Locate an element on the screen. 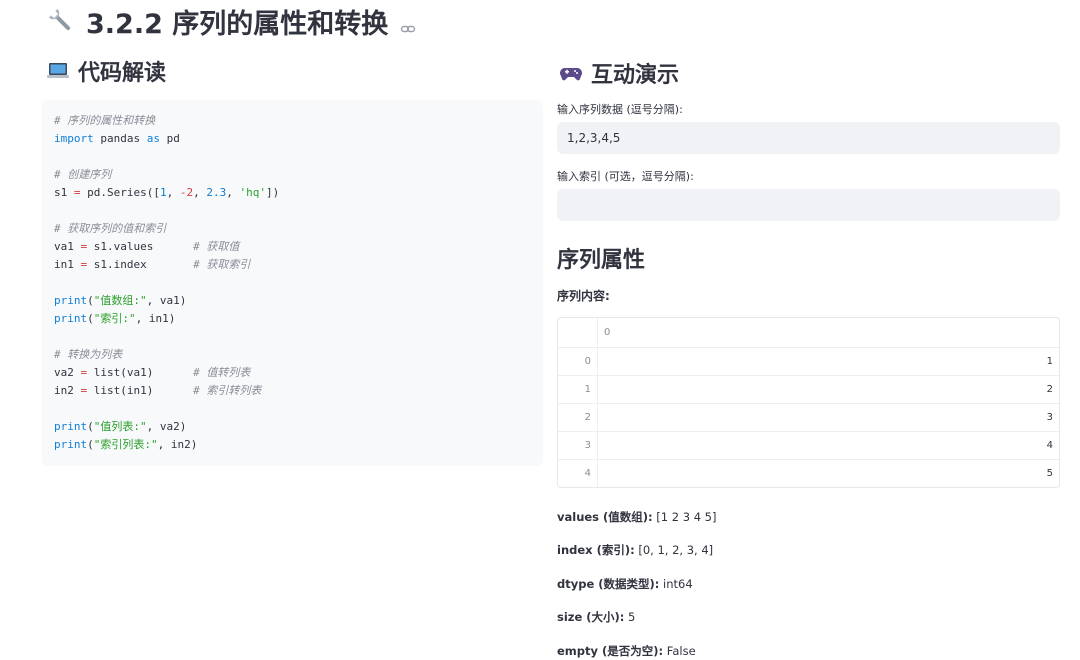 Image resolution: width=1080 pixels, height=660 pixels. table-cell: 2 is located at coordinates (828, 389).